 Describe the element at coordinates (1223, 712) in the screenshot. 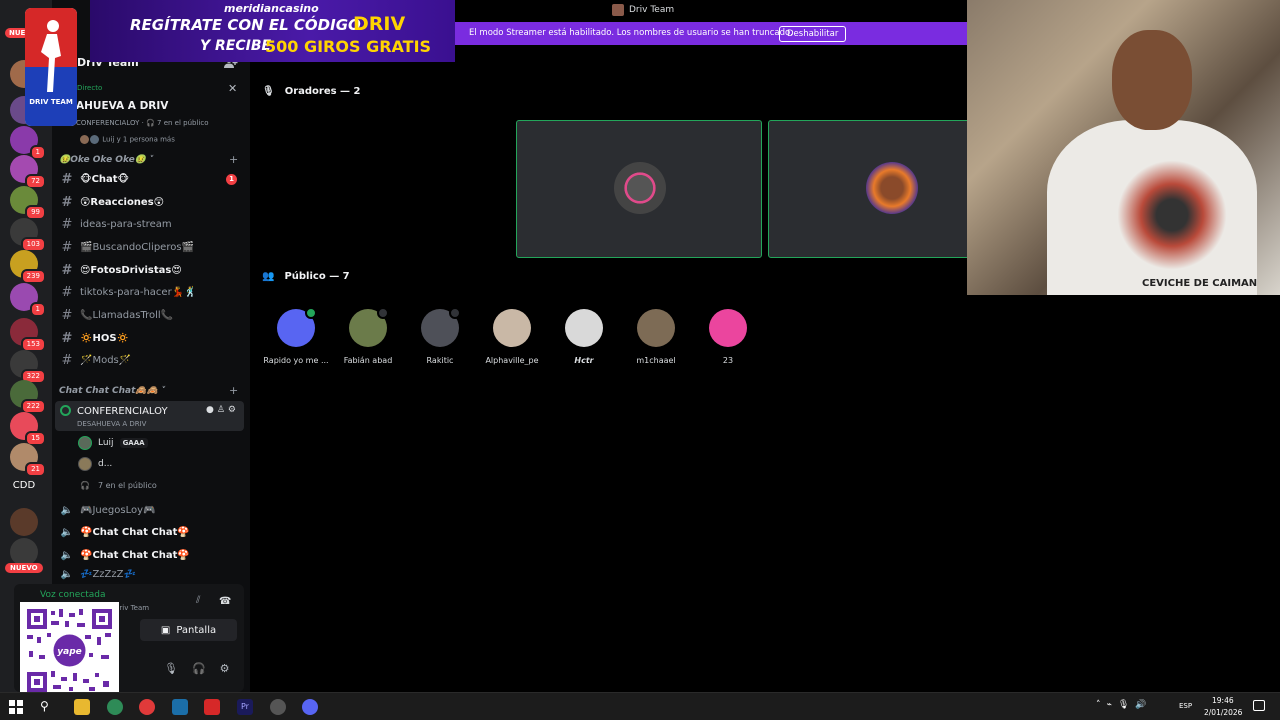

I see `clock-date: 2/01/2026` at that location.